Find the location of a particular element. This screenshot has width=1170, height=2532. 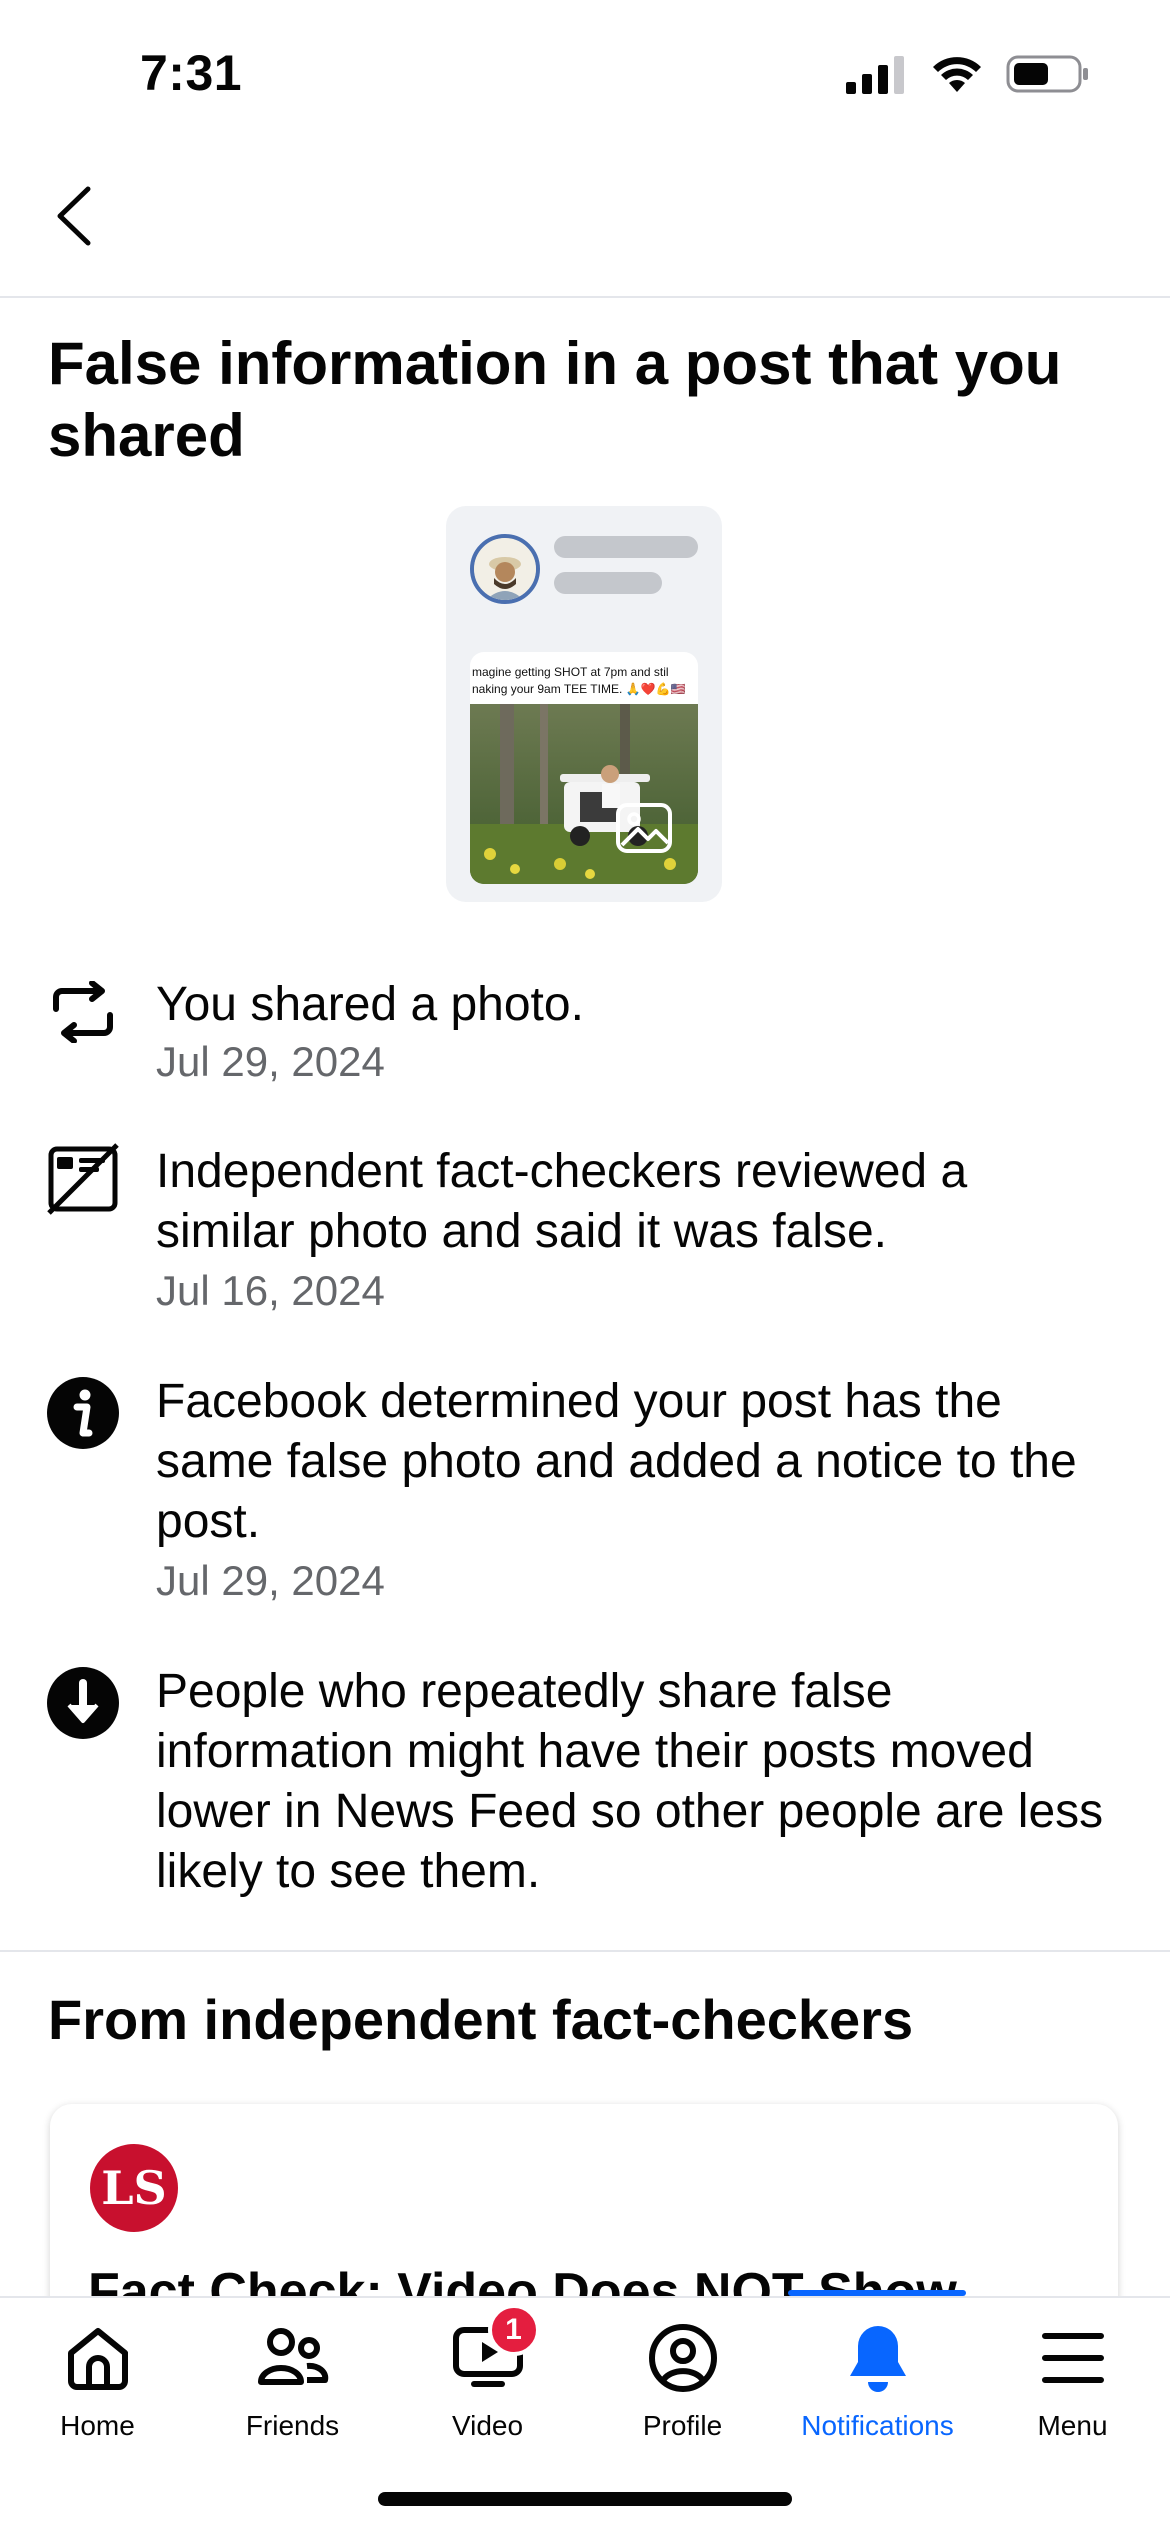

section-divider is located at coordinates (585, 1951).